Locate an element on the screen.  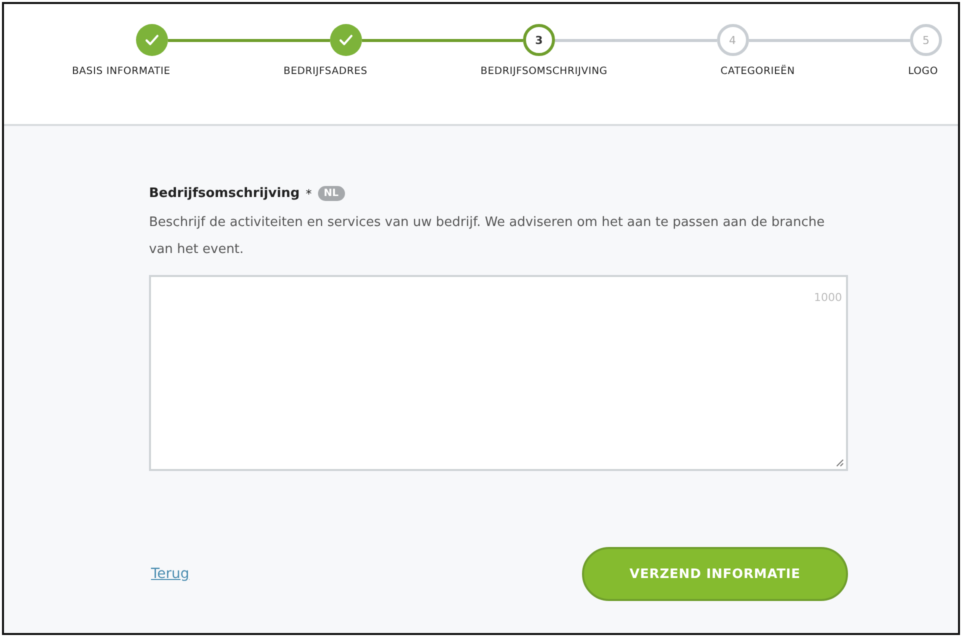
step-number: 4 is located at coordinates (732, 40).